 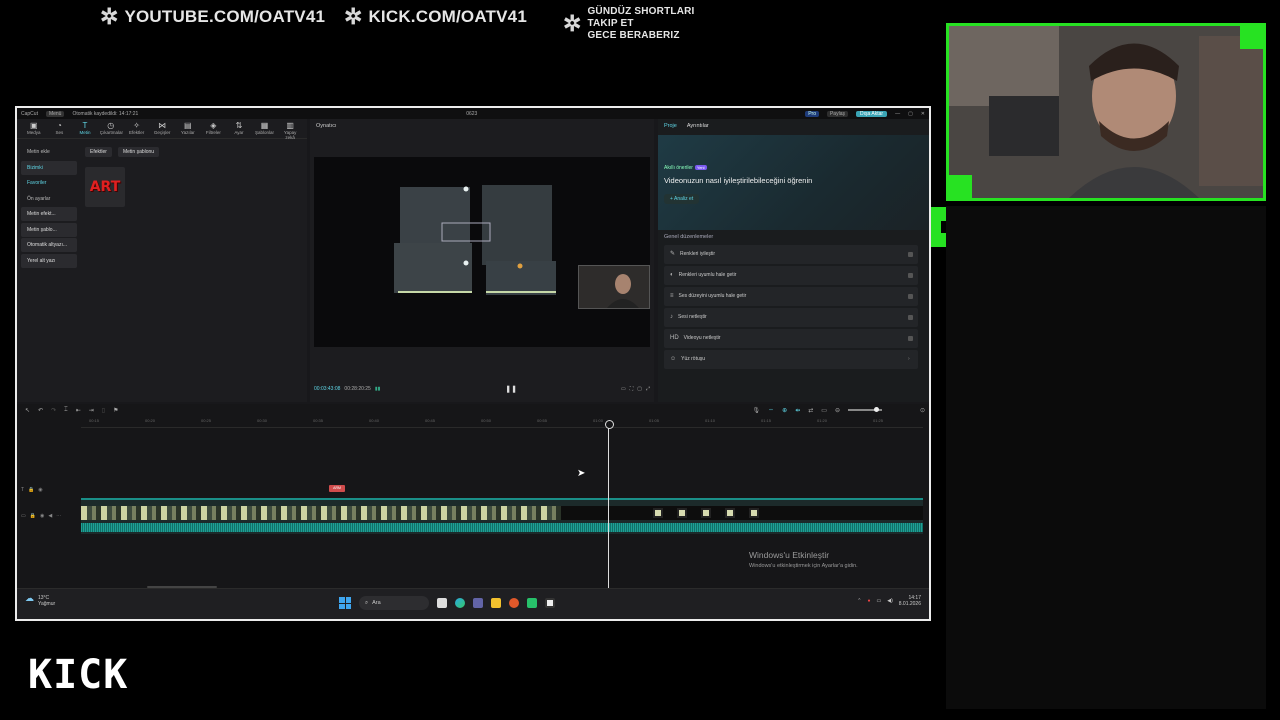 I want to click on teams-icon, so click(x=478, y=603).